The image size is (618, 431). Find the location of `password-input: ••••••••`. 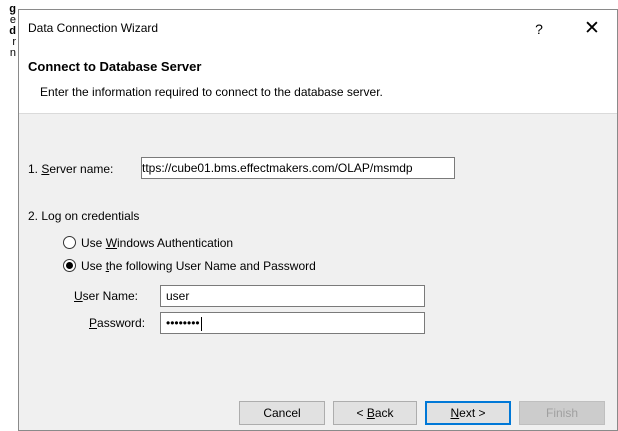

password-input: •••••••• is located at coordinates (292, 323).